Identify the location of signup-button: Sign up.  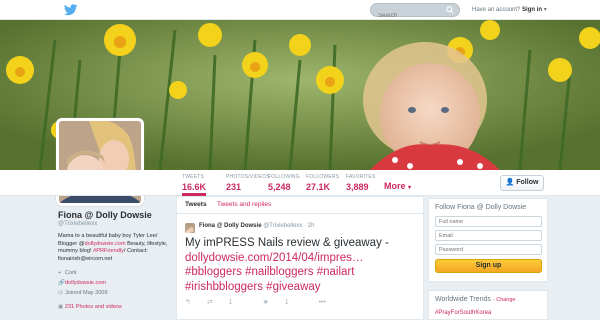
(488, 266).